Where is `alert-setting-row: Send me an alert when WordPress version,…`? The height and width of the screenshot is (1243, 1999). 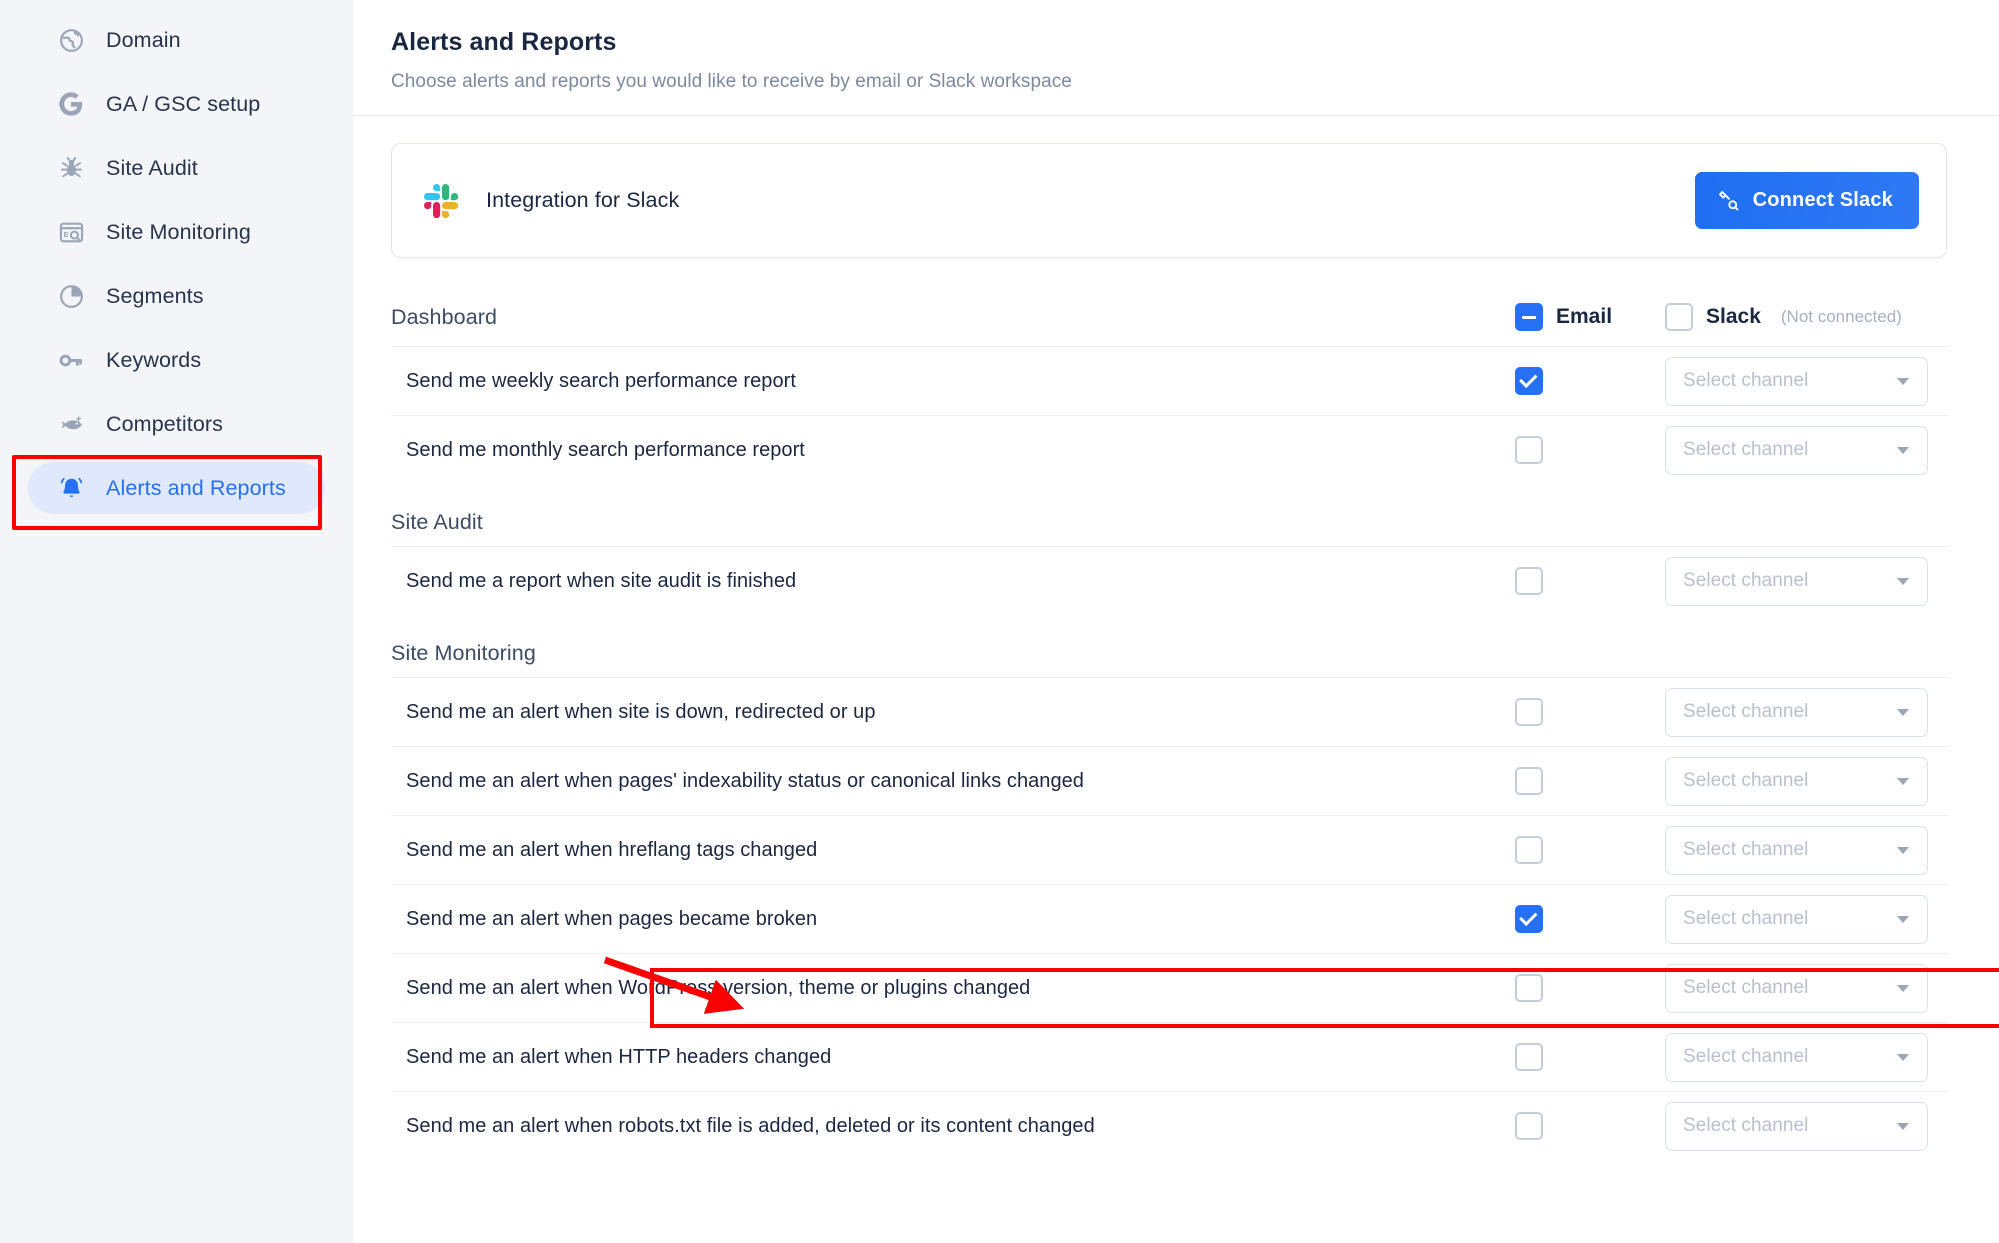
alert-setting-row: Send me an alert when WordPress version,… is located at coordinates (1170, 987).